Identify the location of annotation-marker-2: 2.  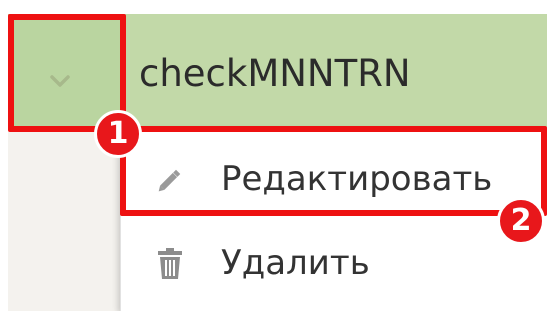
(521, 221).